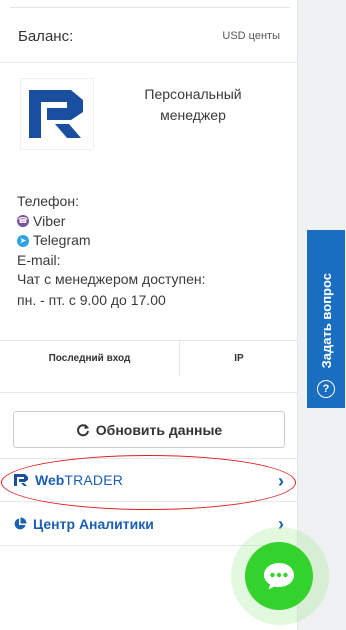  Describe the element at coordinates (21, 480) in the screenshot. I see `webtrader-logo-icon` at that location.